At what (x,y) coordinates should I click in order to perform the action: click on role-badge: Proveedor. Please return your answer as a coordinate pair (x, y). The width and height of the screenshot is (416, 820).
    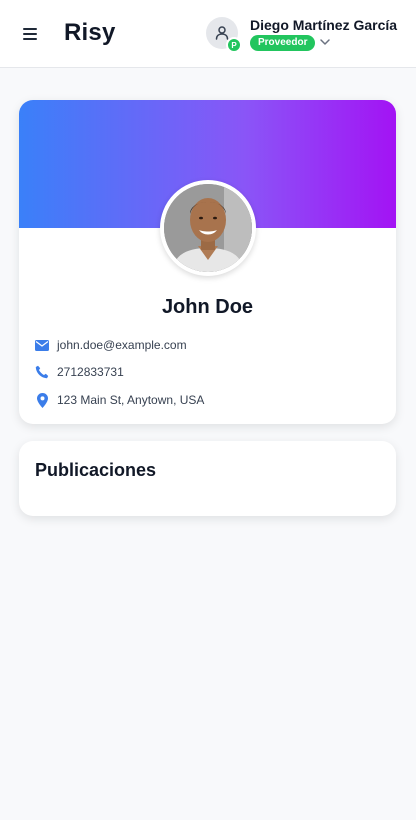
    Looking at the image, I should click on (283, 43).